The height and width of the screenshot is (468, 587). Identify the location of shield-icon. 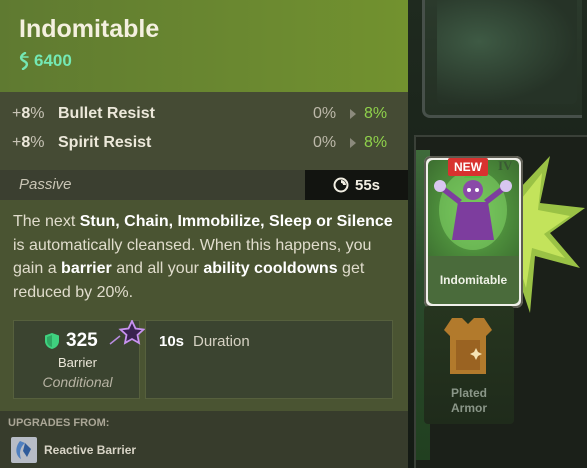
(52, 341).